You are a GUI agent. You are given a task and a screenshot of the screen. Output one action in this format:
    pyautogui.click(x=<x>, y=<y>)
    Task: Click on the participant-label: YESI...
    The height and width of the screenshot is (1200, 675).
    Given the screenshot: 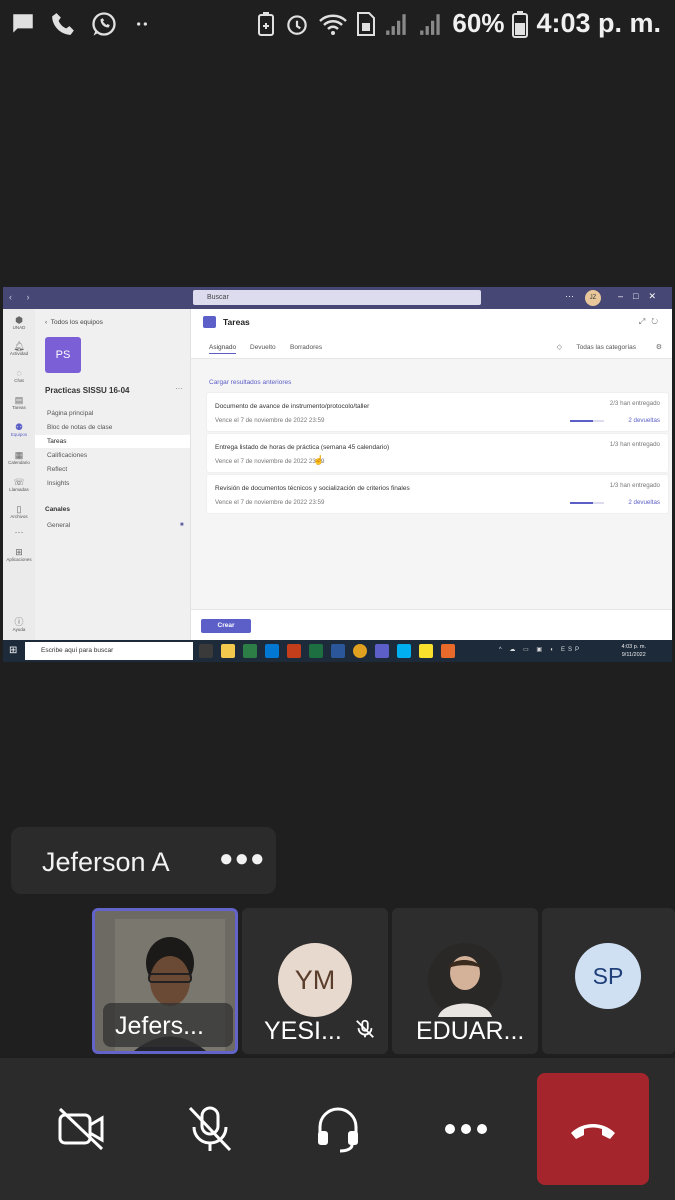 What is the action you would take?
    pyautogui.click(x=303, y=1031)
    